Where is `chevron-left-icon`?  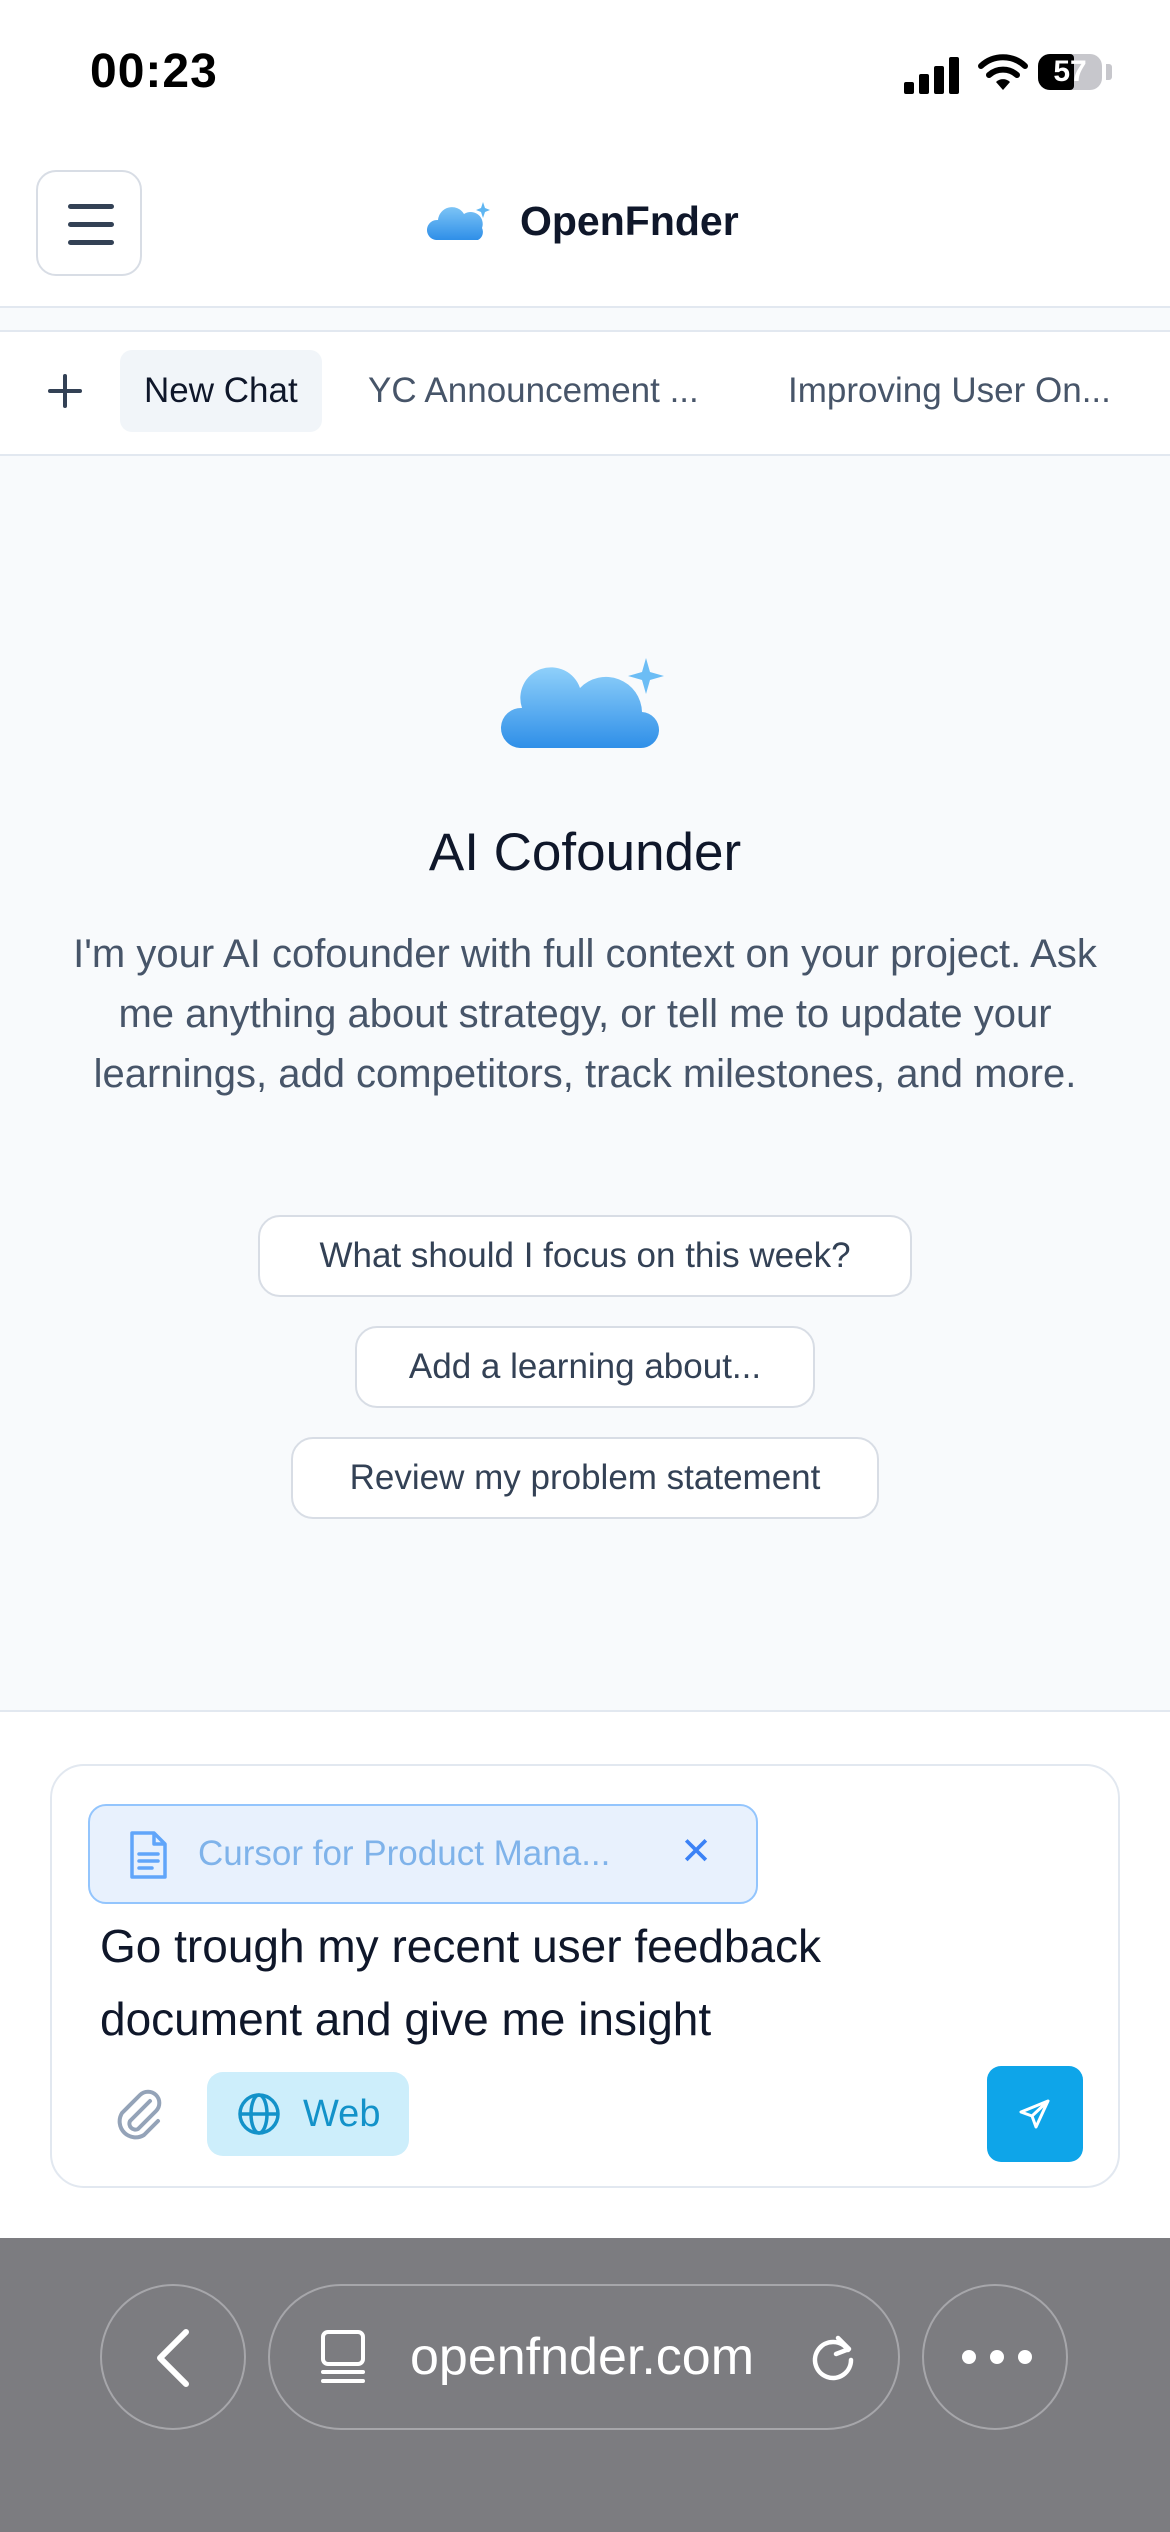 chevron-left-icon is located at coordinates (173, 2358).